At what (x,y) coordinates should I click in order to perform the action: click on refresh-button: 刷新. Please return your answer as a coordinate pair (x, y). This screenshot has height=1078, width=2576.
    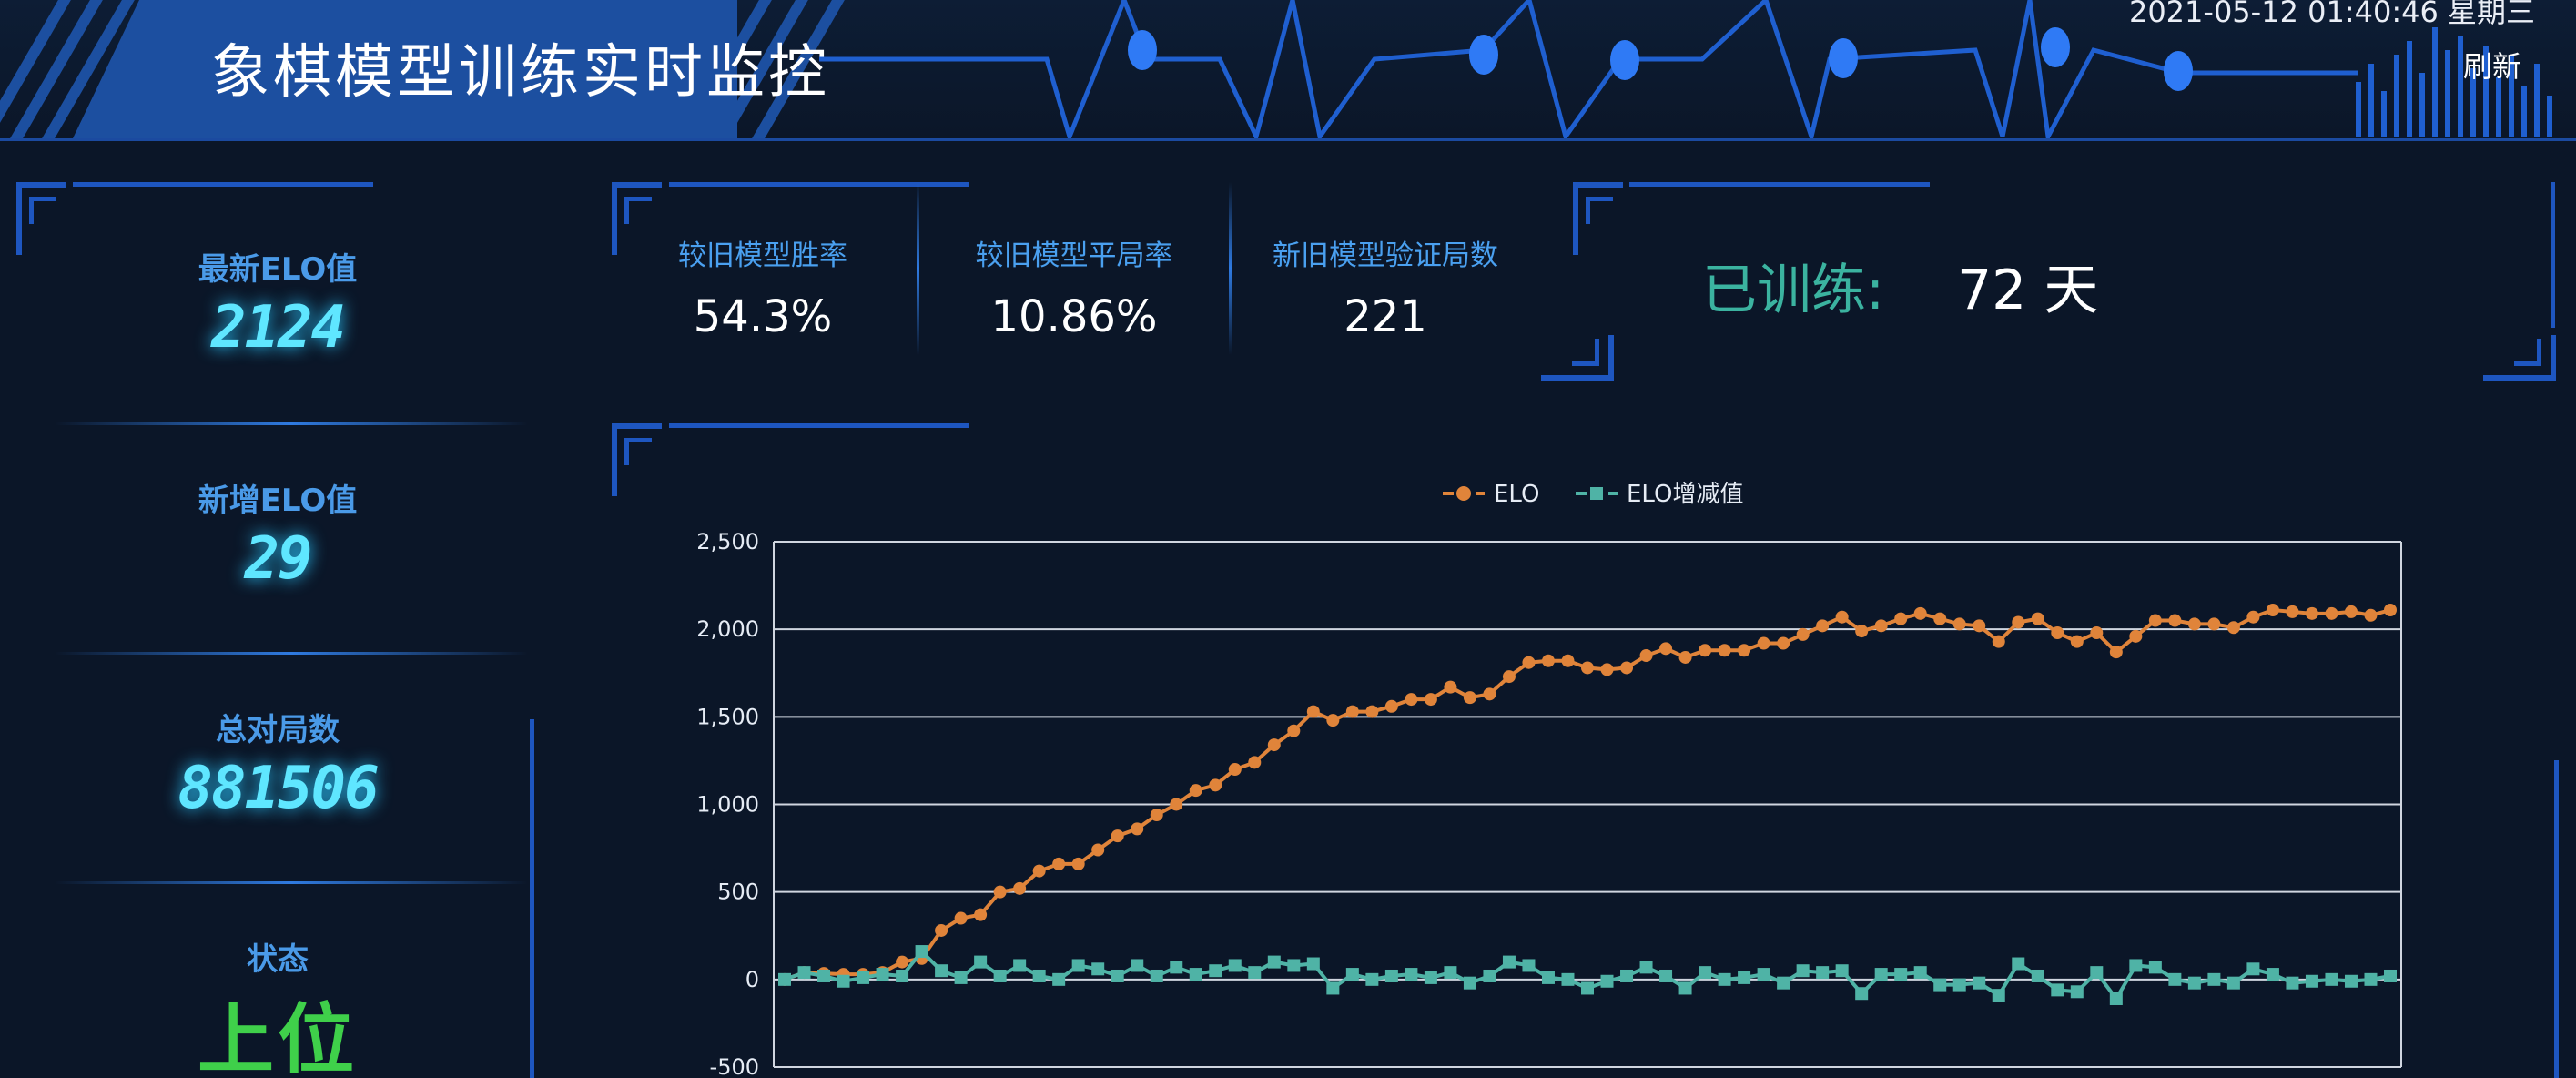
    Looking at the image, I should click on (2492, 65).